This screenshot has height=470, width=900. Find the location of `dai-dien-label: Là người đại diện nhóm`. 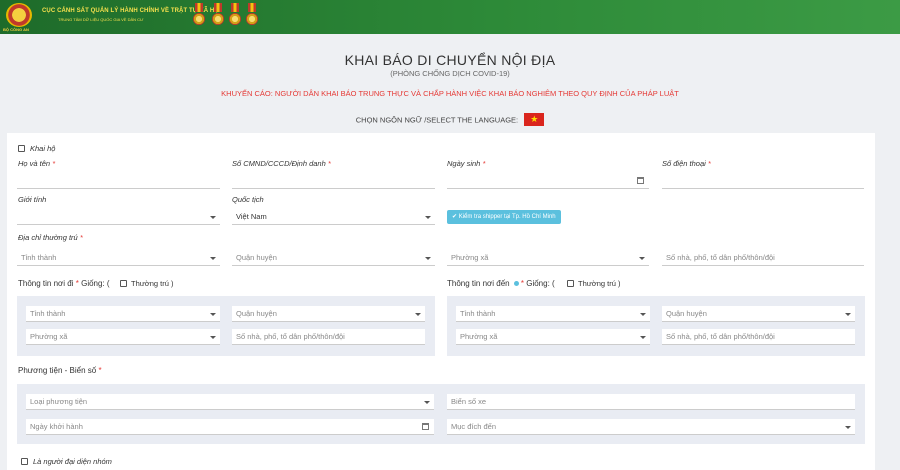

dai-dien-label: Là người đại diện nhóm is located at coordinates (72, 461).